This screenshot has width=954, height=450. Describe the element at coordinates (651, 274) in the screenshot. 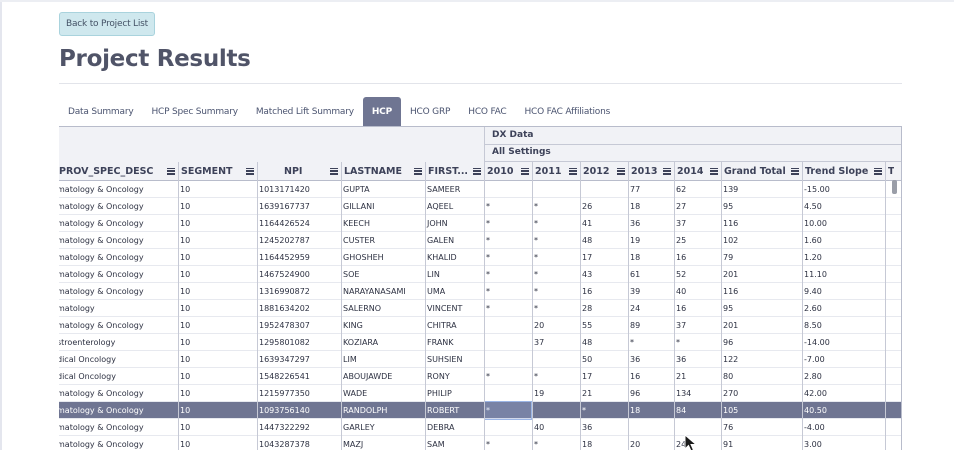

I see `table-cell: 61` at that location.